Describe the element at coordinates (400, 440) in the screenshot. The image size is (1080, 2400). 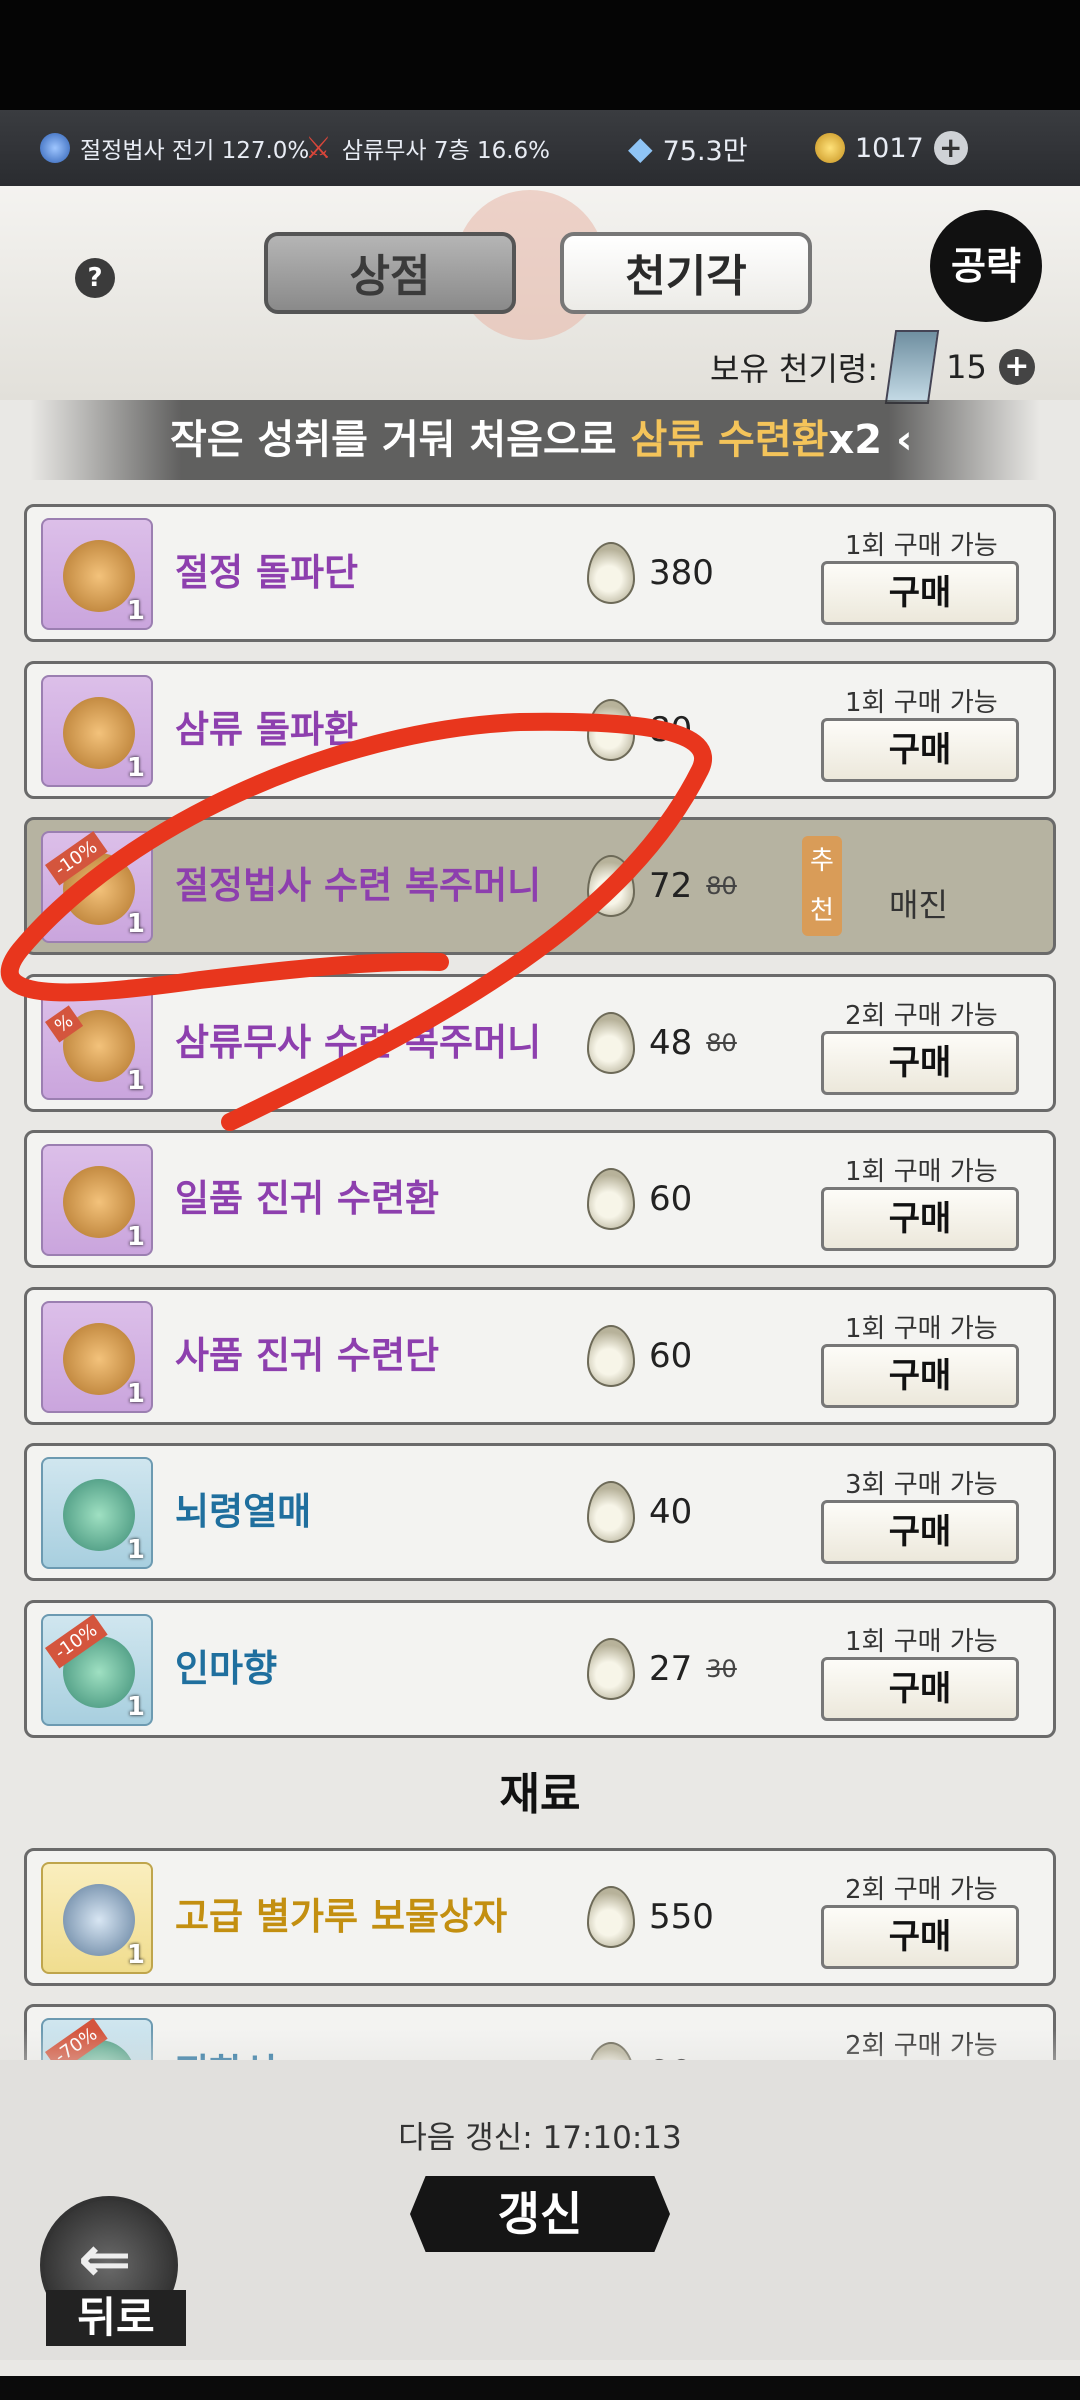
I see `banner-text: 작은 성취를 거둬 처음으로` at that location.